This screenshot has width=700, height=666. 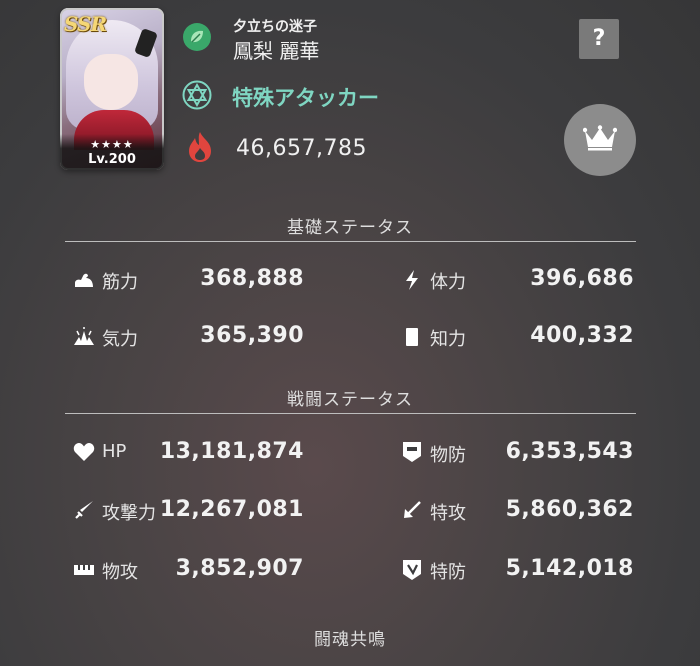 I want to click on help-button: ?, so click(x=599, y=39).